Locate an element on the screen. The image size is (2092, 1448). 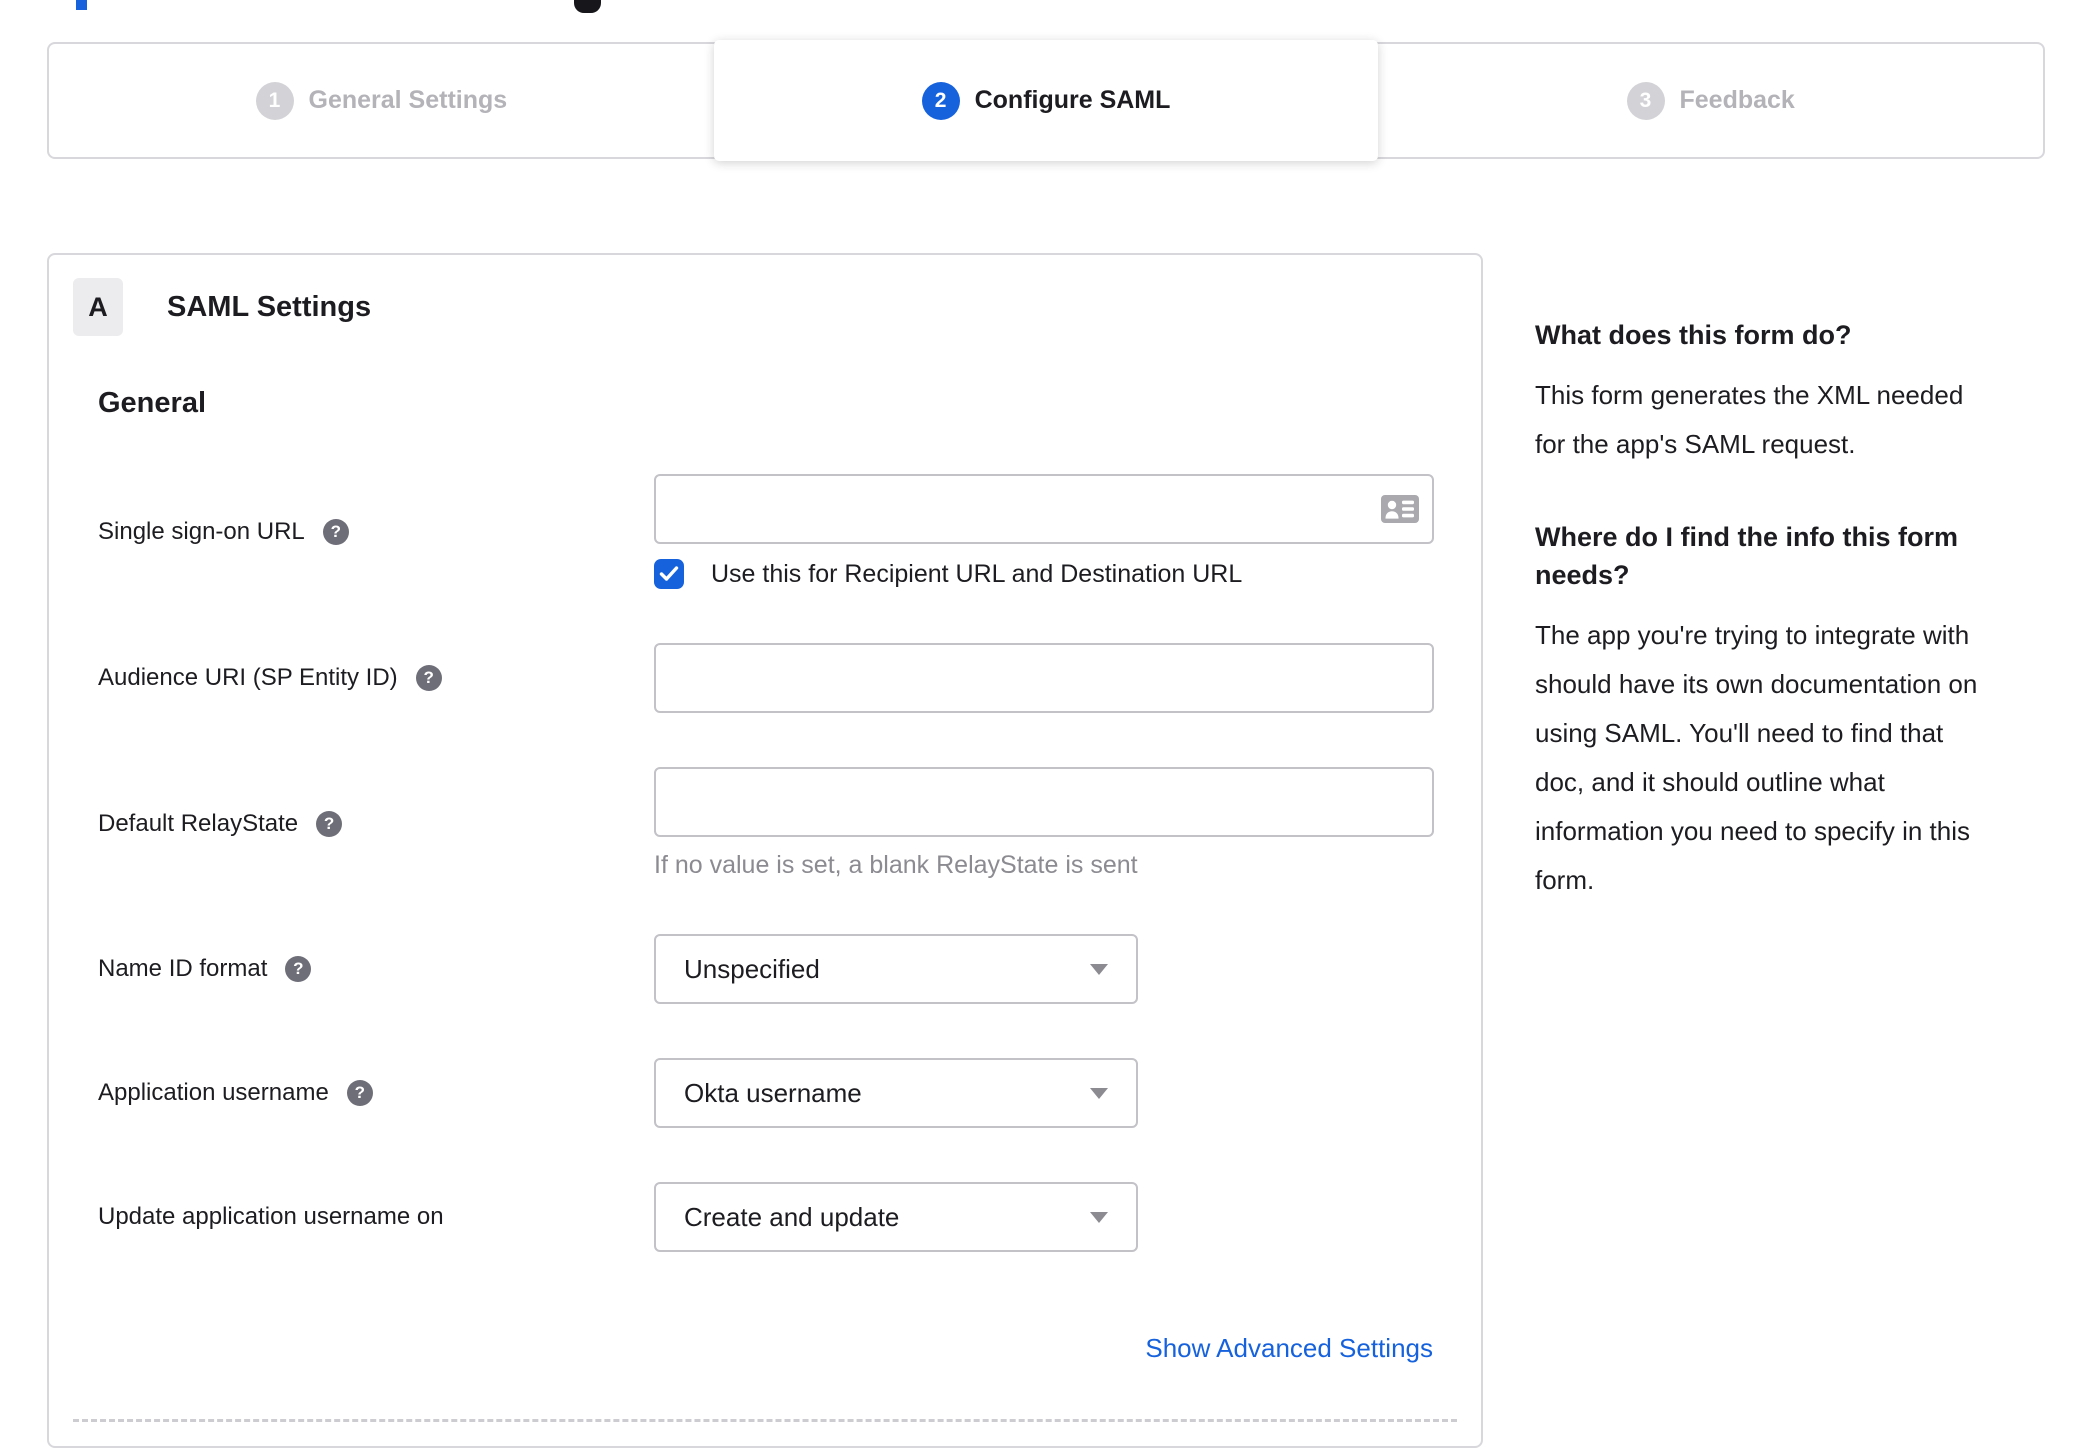
section-letter-badge: A is located at coordinates (98, 307).